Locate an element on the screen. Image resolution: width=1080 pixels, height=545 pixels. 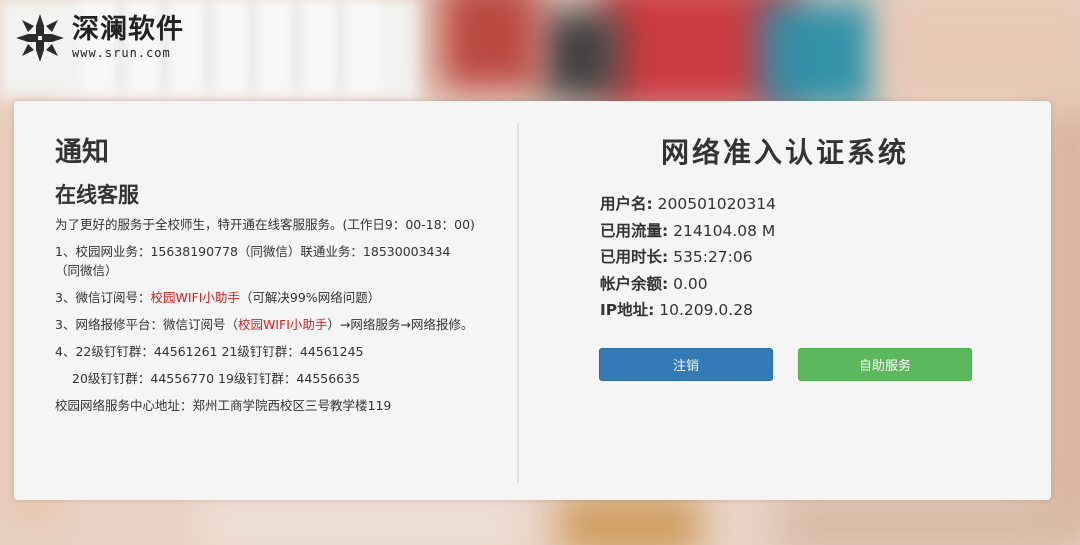
duration-value: 535:27:06 is located at coordinates (713, 257).